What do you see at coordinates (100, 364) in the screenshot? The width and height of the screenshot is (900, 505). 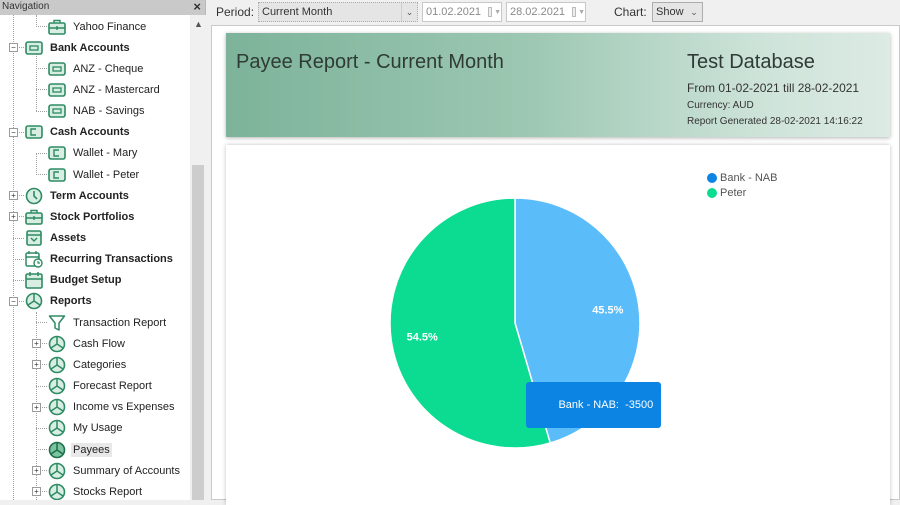 I see `nav-item-label: Categories` at bounding box center [100, 364].